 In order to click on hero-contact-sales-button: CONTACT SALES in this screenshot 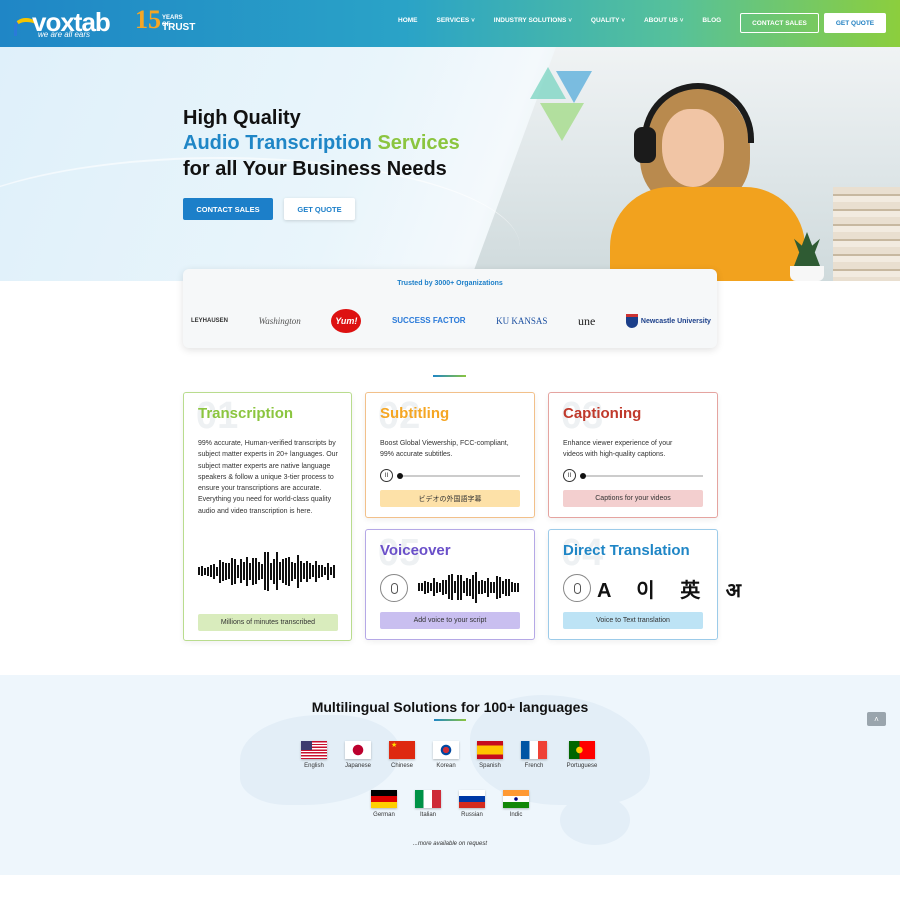, I will do `click(228, 209)`.